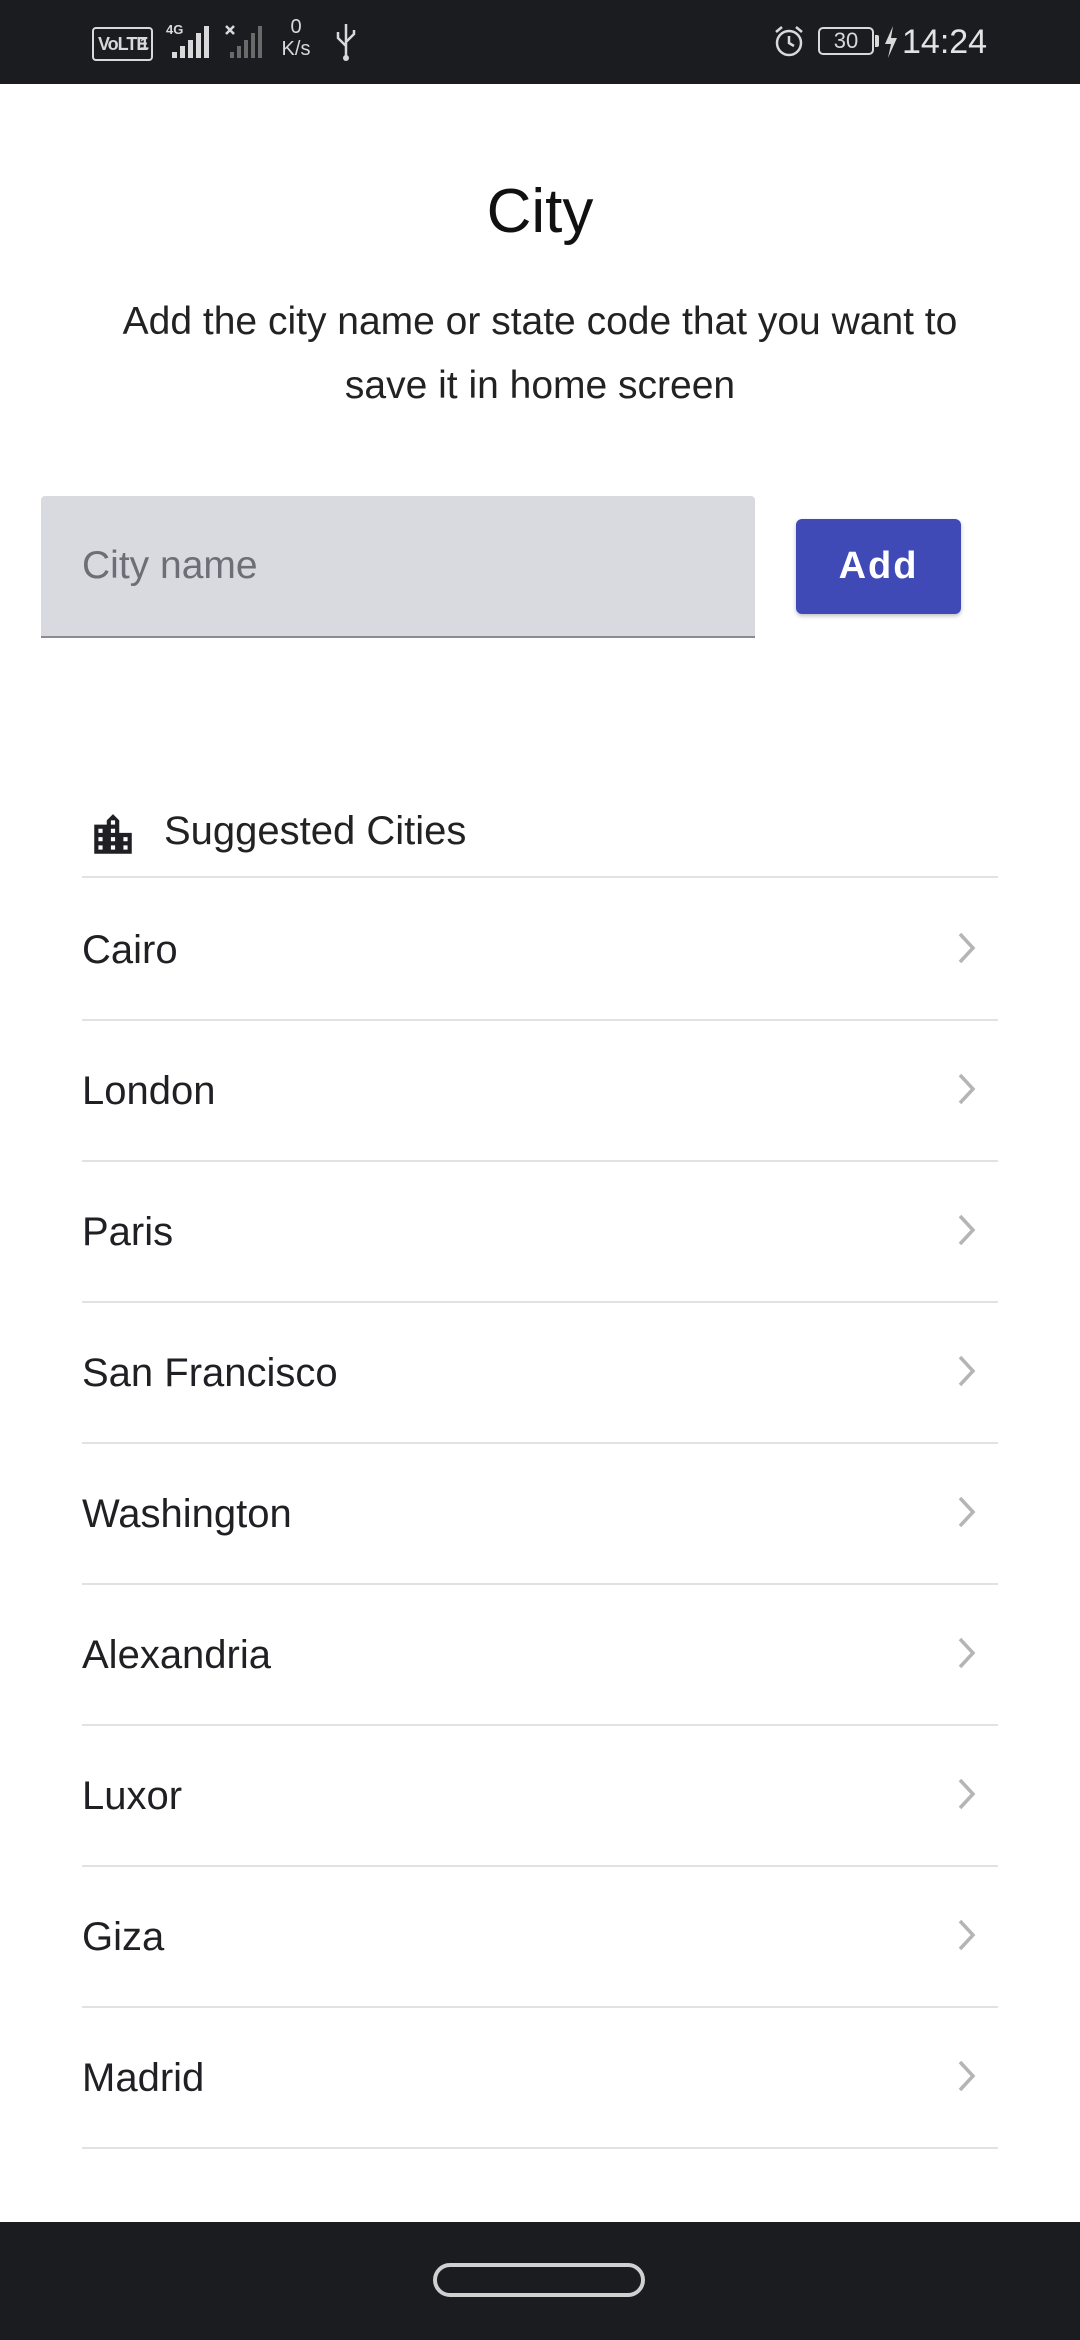 The width and height of the screenshot is (1080, 2340). I want to click on city-name: Giza, so click(123, 1937).